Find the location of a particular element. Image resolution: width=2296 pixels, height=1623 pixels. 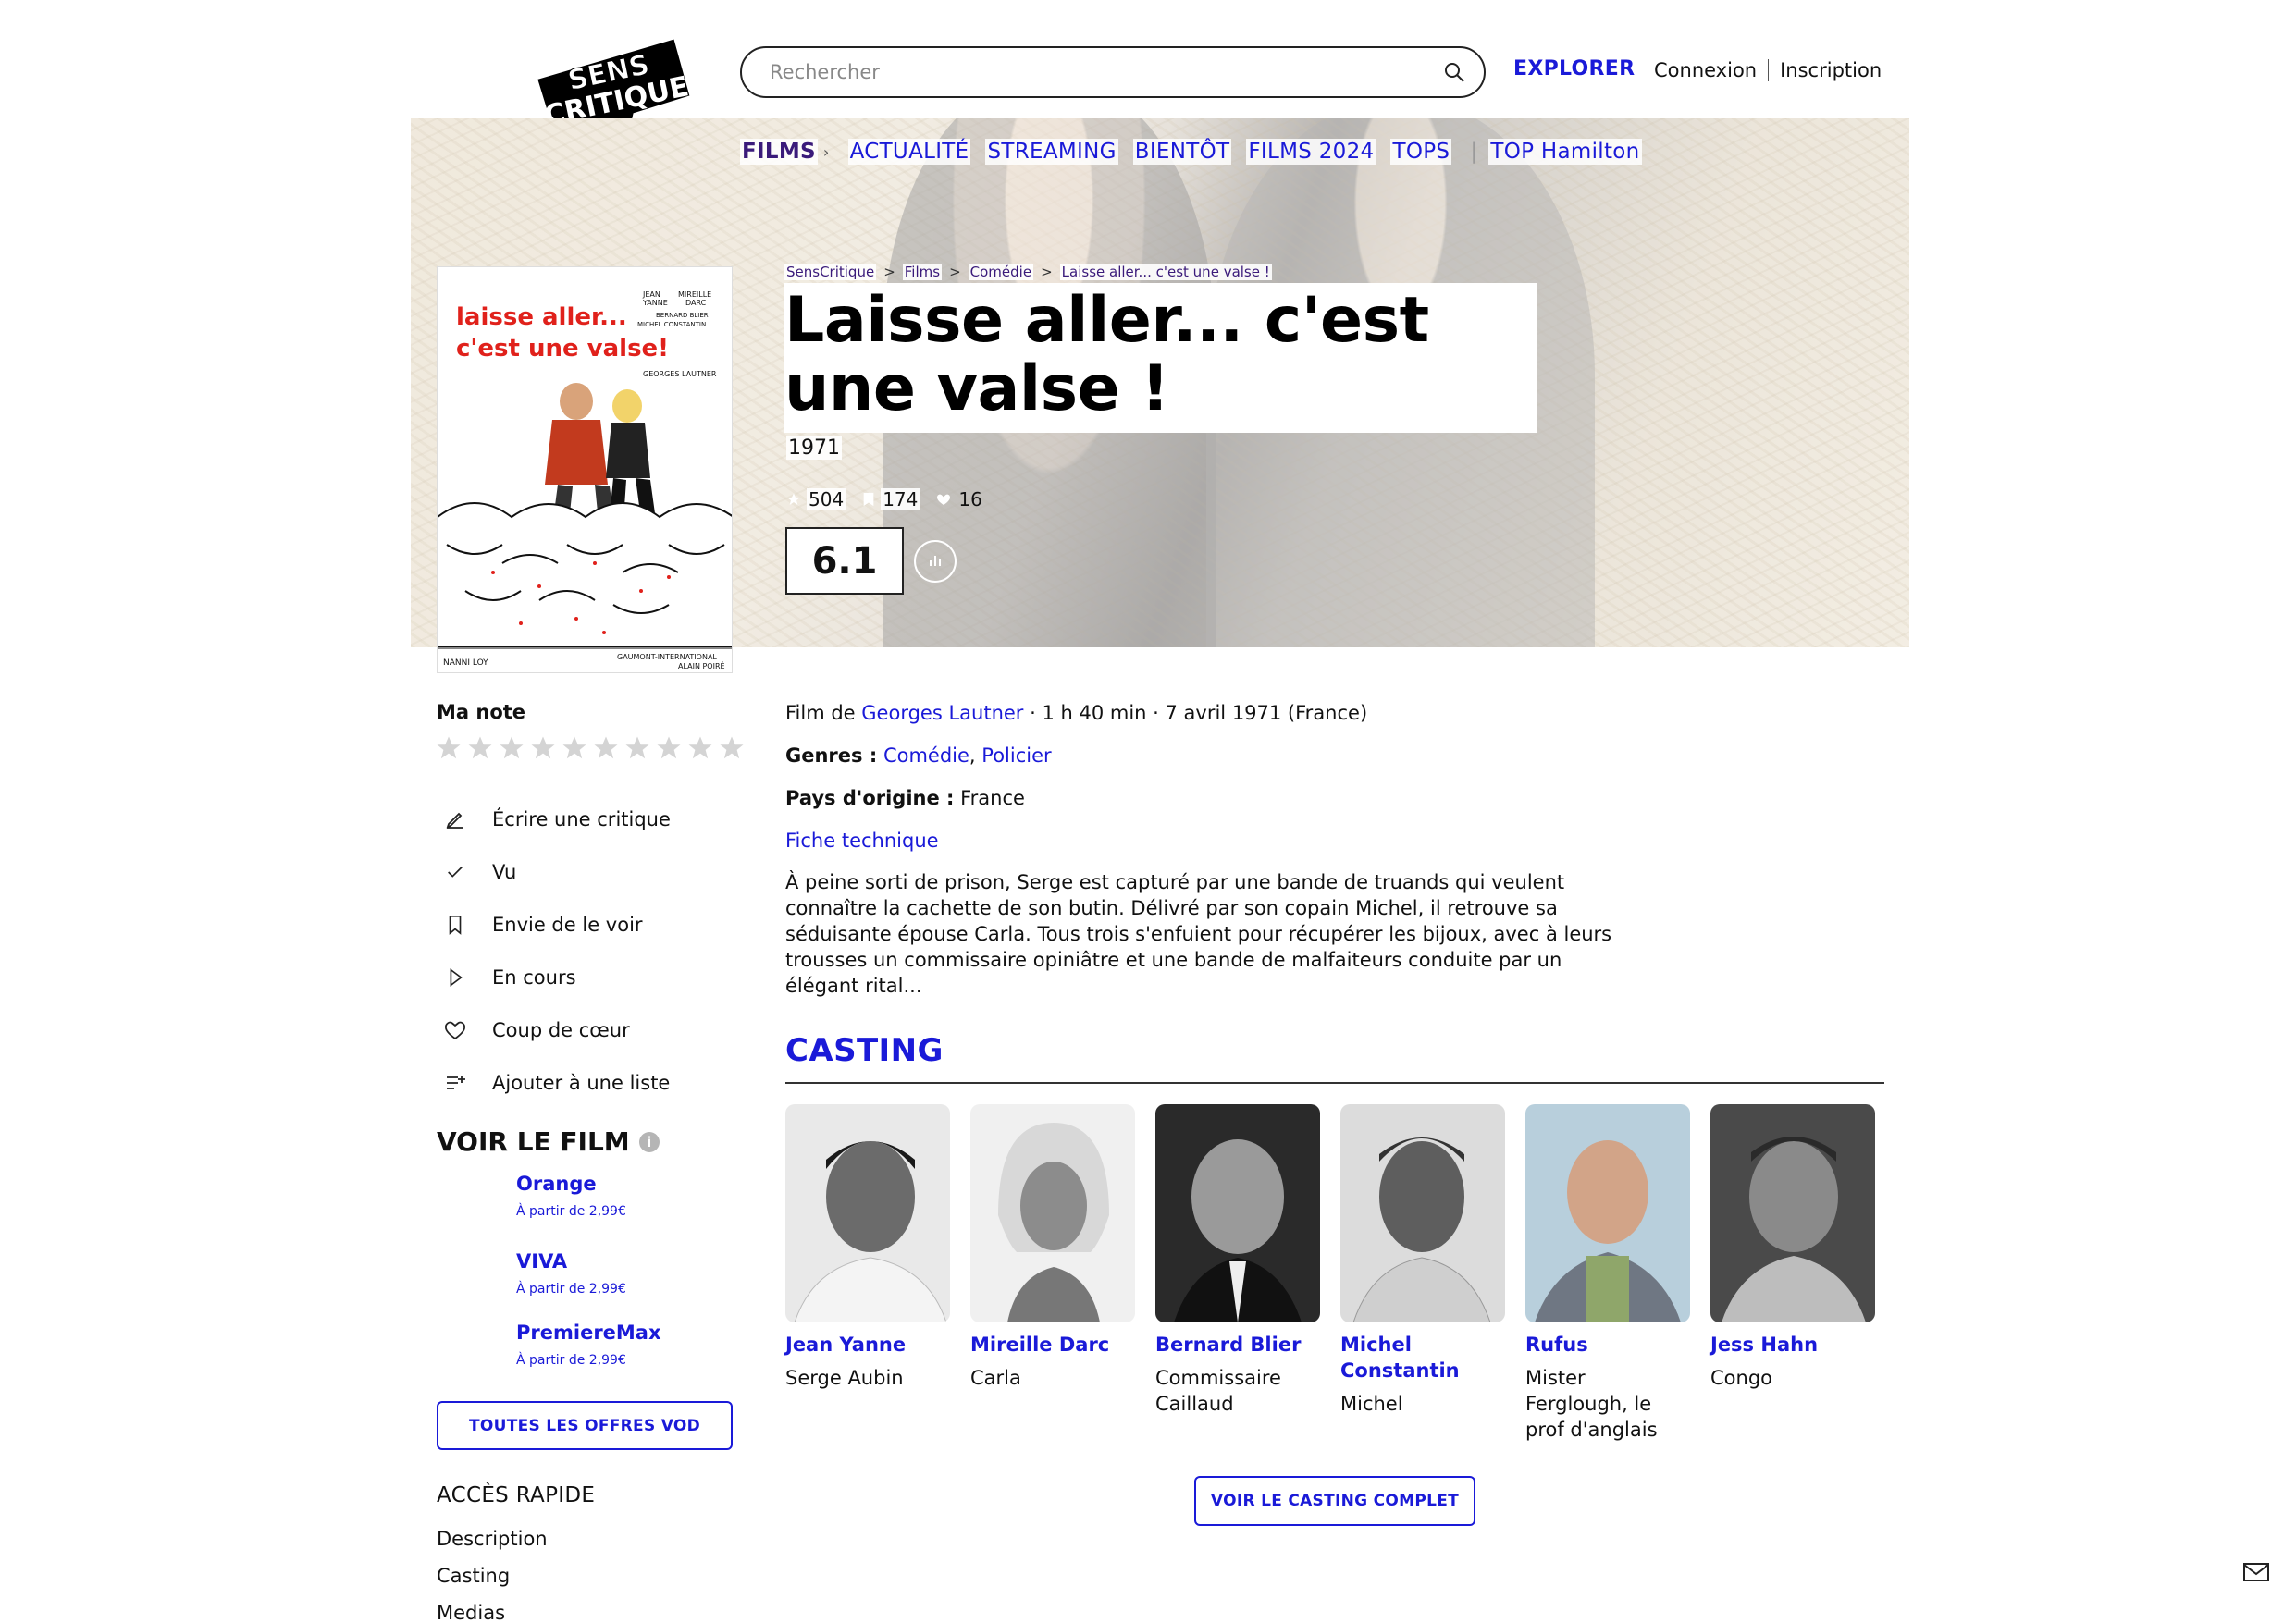

cast-card: Jean Yanne Serge Aubin is located at coordinates (868, 1247).